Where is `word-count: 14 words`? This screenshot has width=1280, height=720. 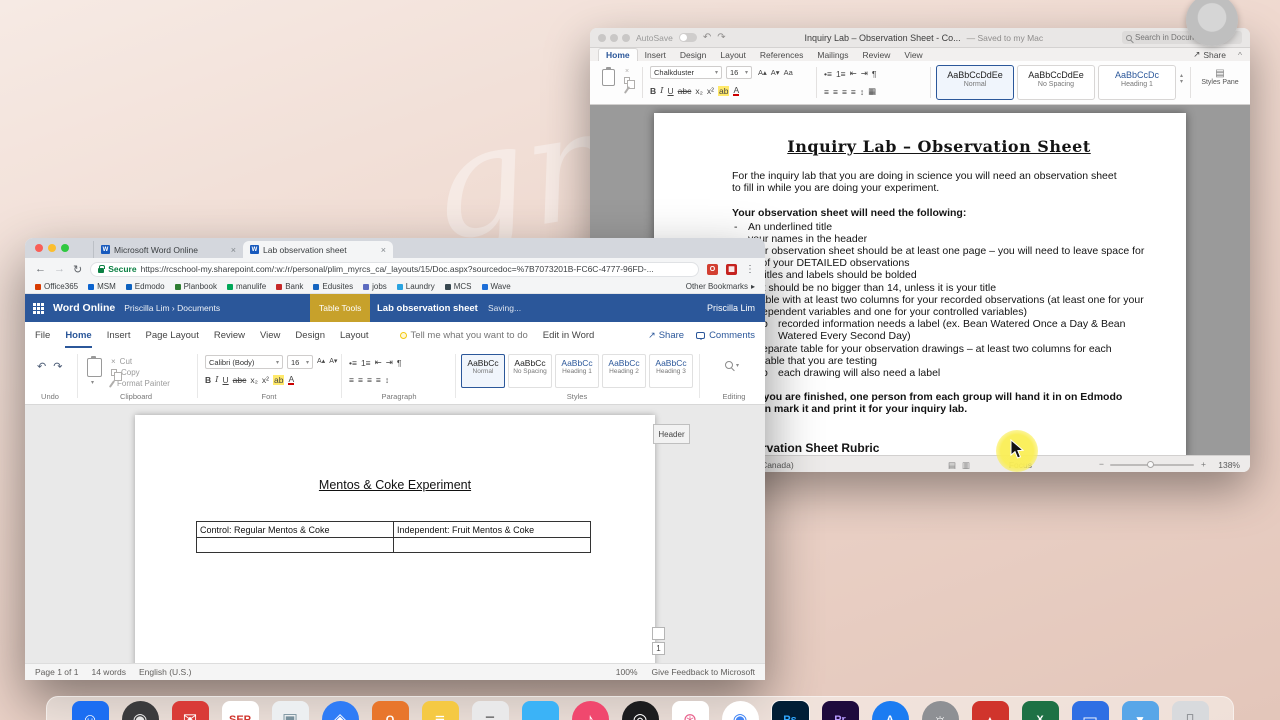
word-count: 14 words is located at coordinates (108, 672).